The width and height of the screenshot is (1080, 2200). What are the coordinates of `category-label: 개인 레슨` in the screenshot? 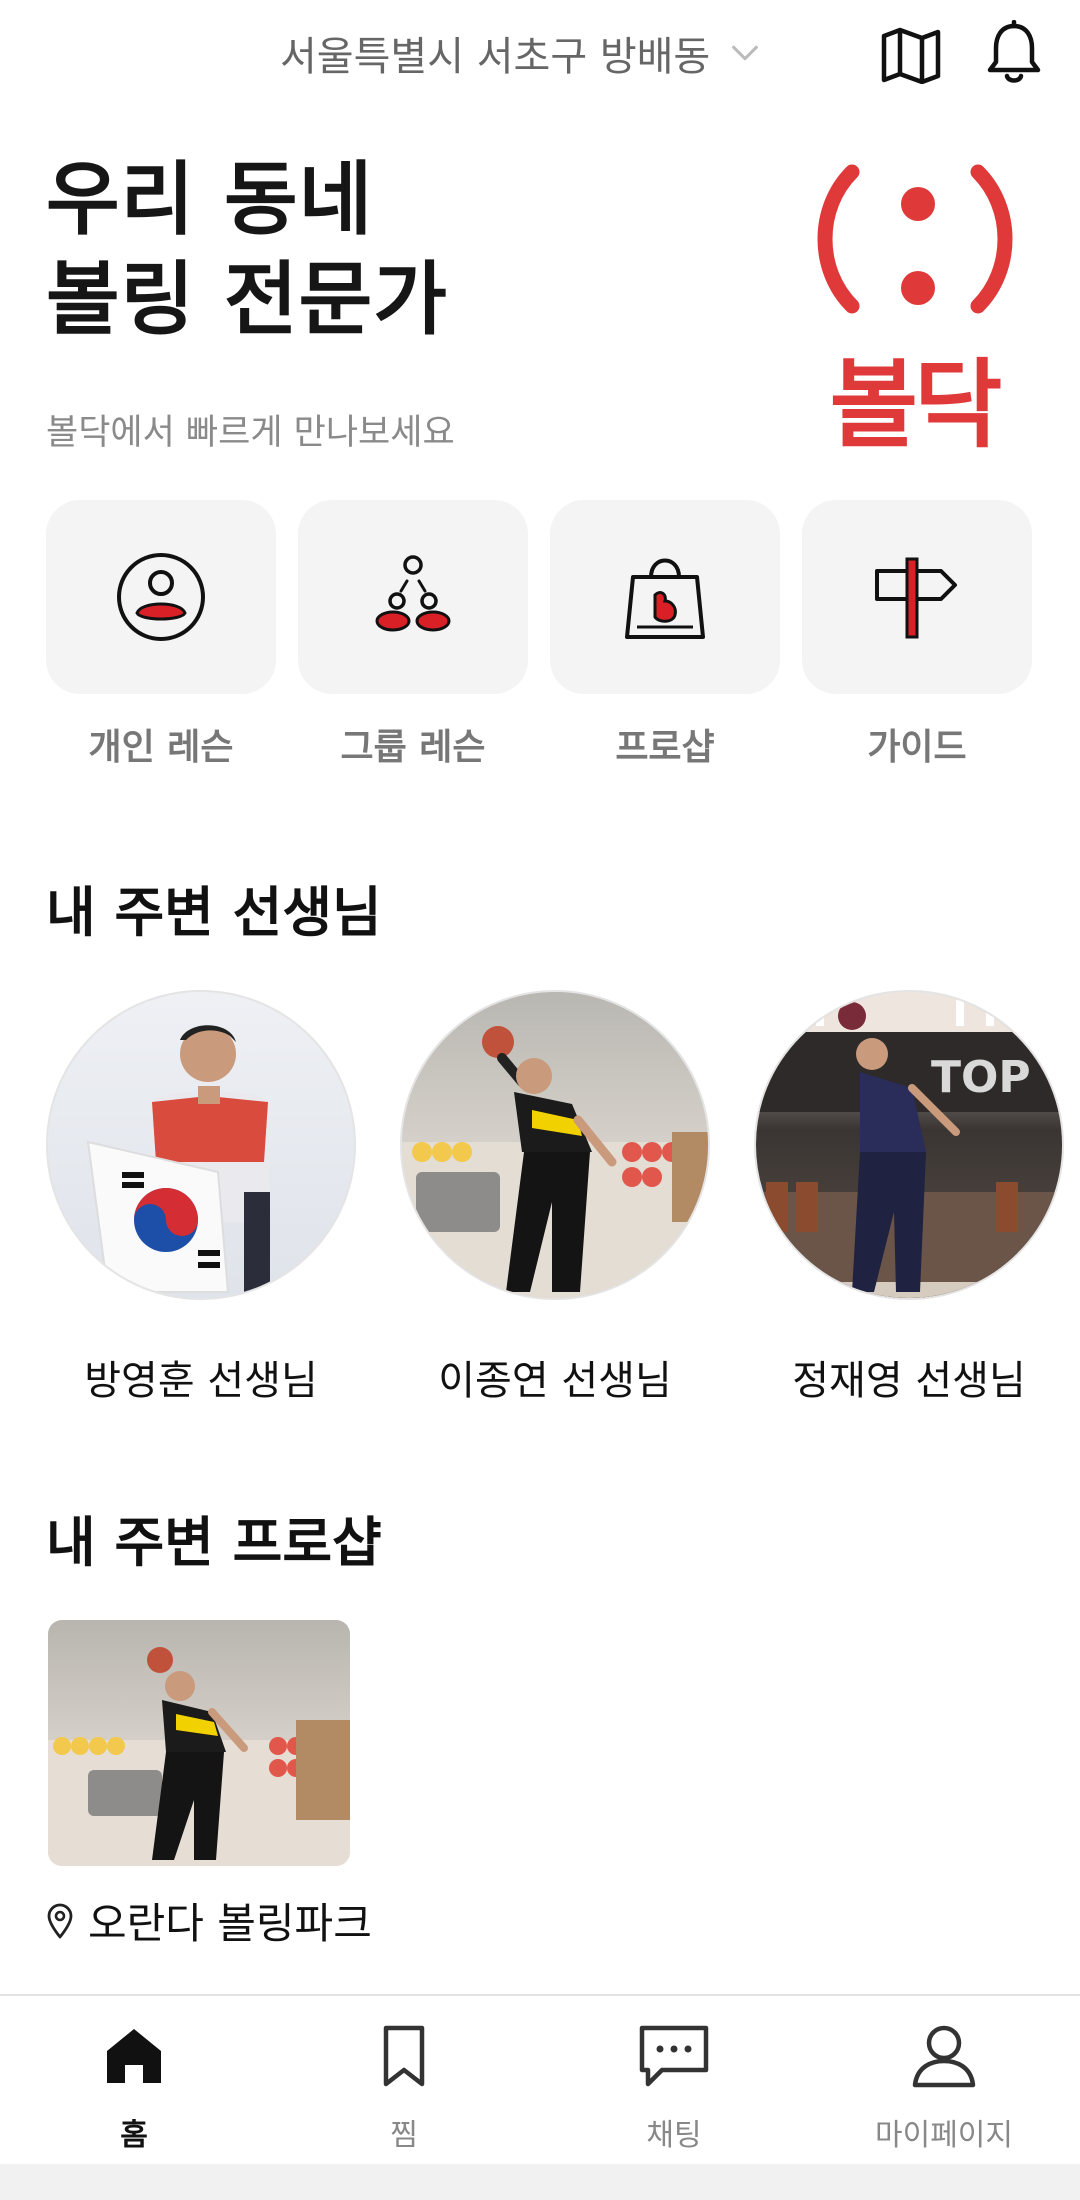 It's located at (161, 747).